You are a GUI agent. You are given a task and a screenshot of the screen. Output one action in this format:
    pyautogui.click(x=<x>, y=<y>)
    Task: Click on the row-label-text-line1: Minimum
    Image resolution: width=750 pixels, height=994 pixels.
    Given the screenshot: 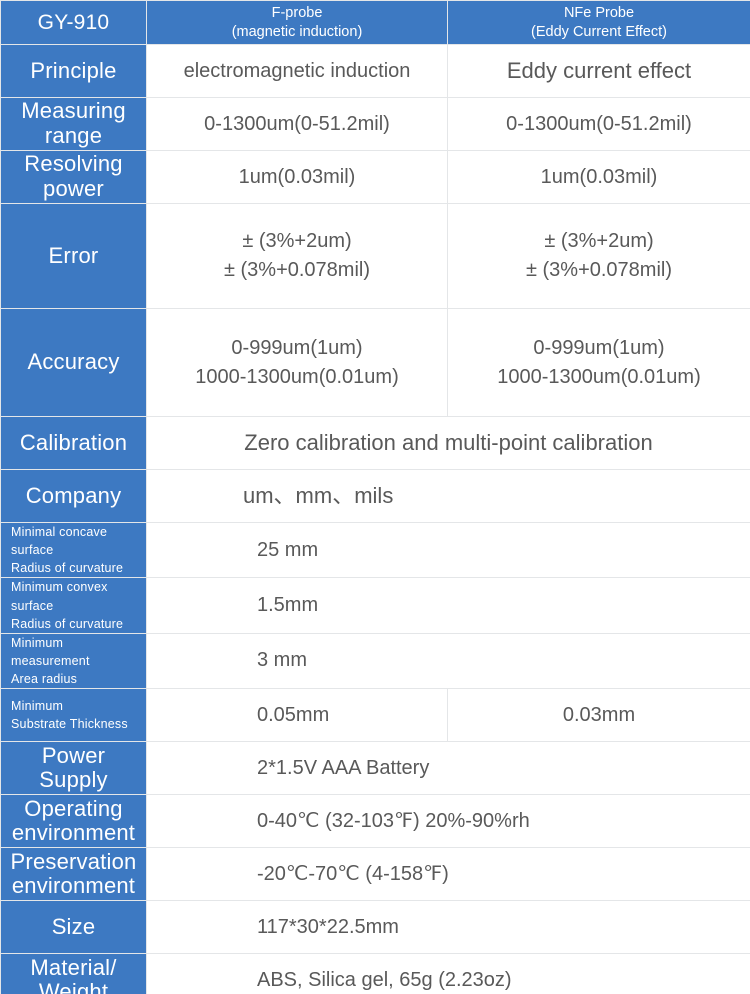 What is the action you would take?
    pyautogui.click(x=37, y=706)
    